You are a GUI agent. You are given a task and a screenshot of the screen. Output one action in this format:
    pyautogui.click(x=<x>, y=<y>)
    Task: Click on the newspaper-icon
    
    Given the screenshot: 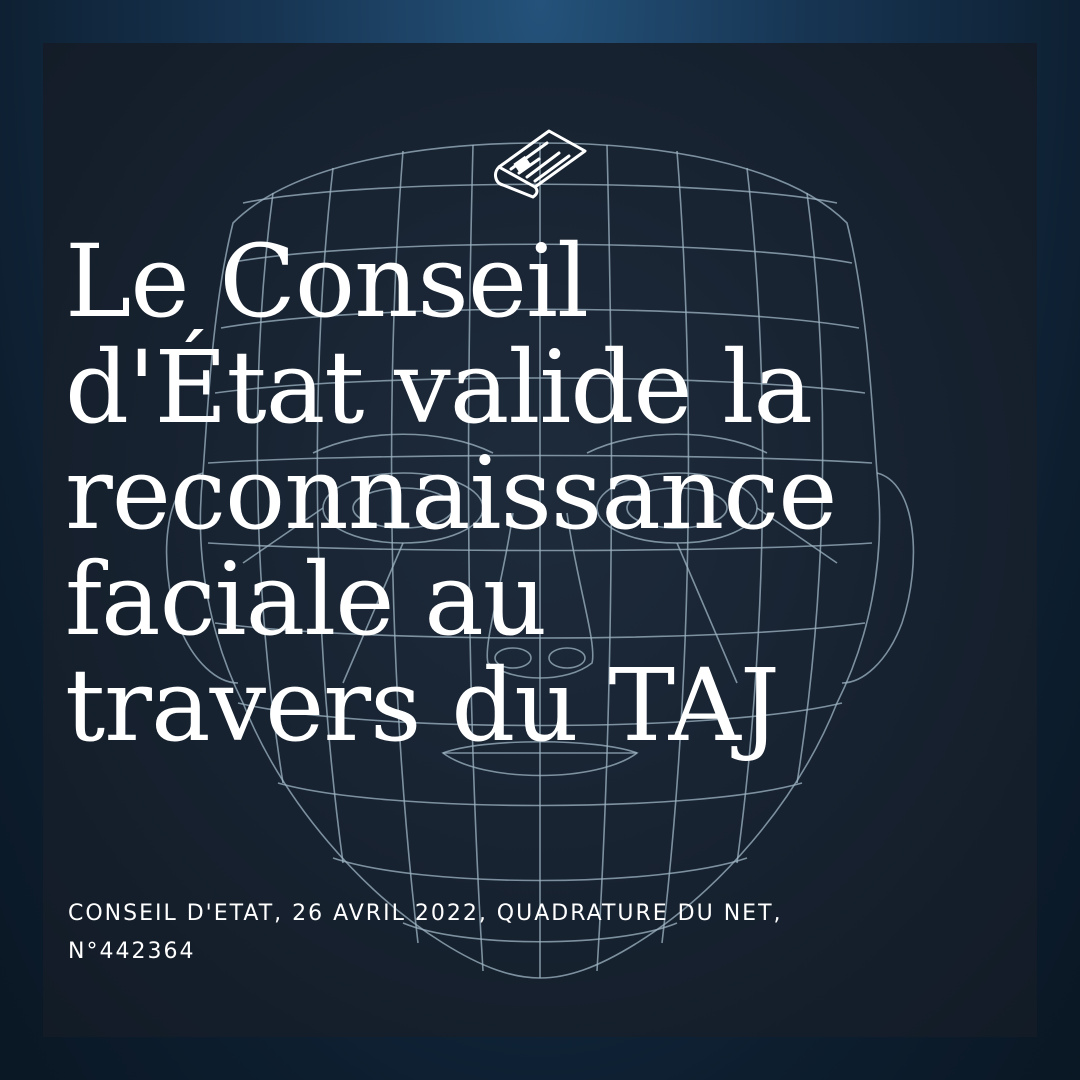 What is the action you would take?
    pyautogui.click(x=540, y=164)
    